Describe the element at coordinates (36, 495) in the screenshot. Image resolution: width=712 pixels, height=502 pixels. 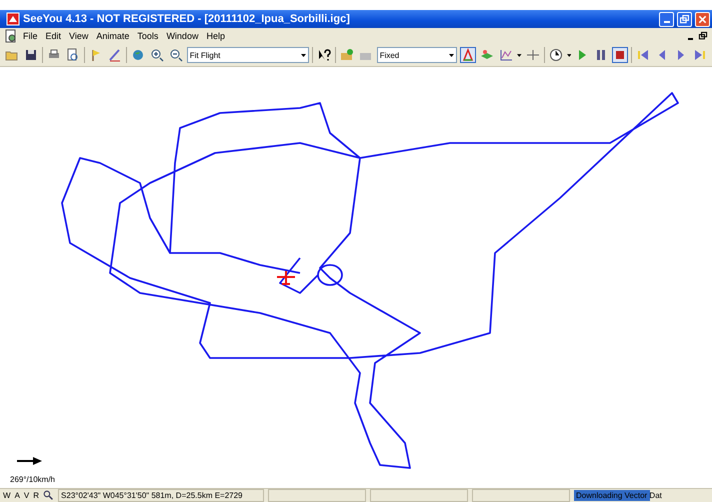
I see `layer-toggle: R` at that location.